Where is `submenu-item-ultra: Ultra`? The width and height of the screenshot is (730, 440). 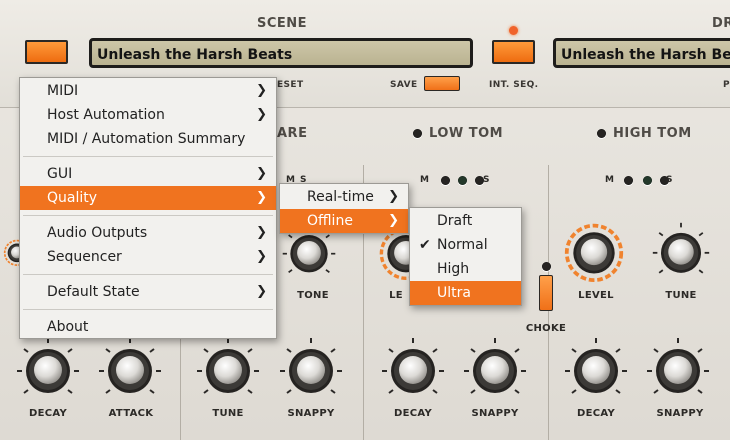
submenu-item-ultra: Ultra is located at coordinates (465, 293).